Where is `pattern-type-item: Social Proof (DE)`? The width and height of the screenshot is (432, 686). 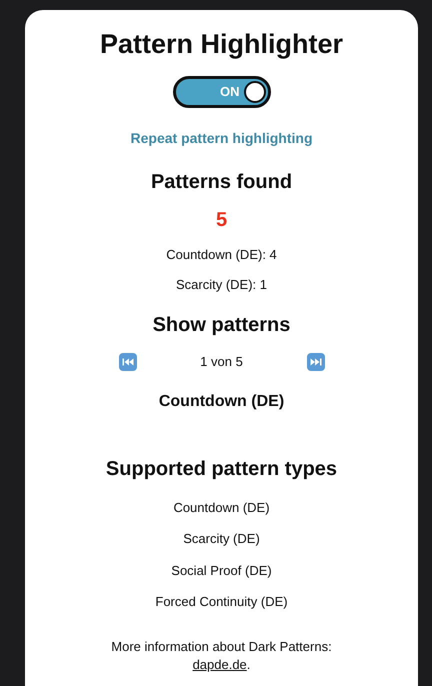
pattern-type-item: Social Proof (DE) is located at coordinates (221, 571).